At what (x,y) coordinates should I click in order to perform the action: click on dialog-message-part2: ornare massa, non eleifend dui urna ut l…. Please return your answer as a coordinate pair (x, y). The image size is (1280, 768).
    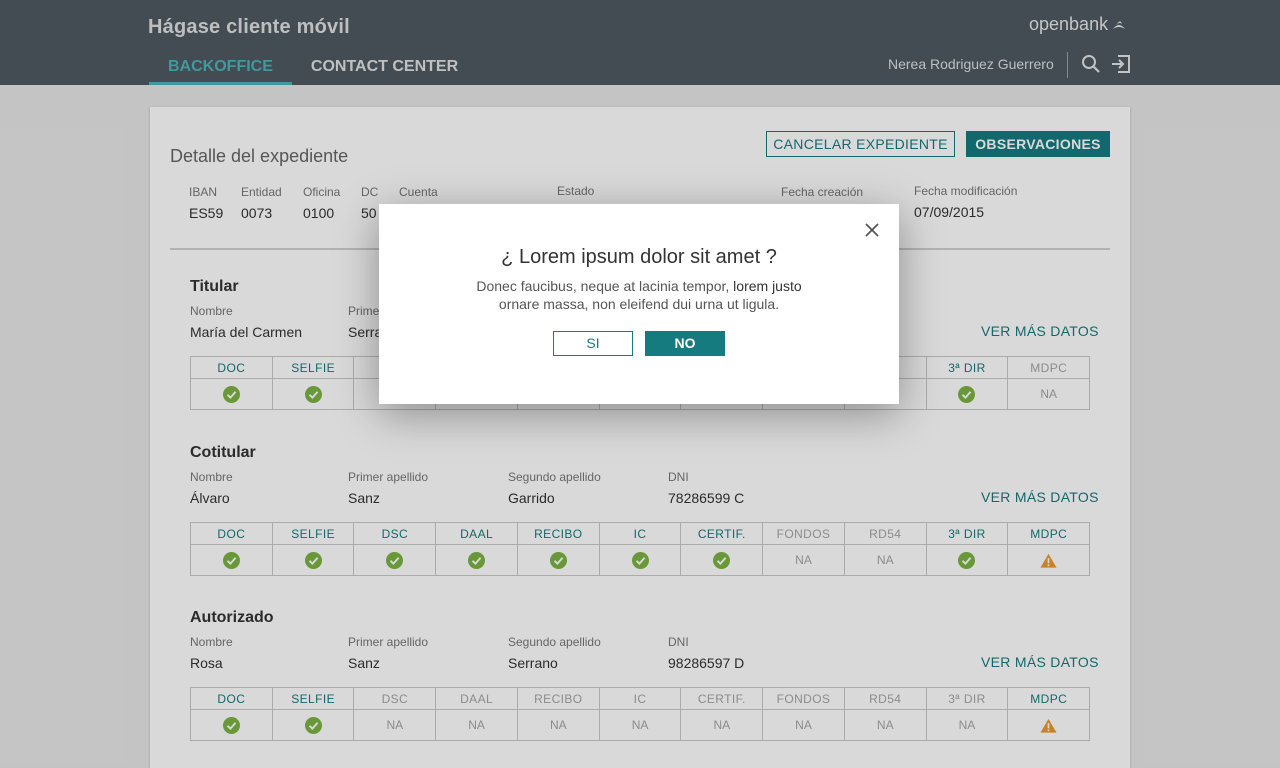
    Looking at the image, I should click on (639, 304).